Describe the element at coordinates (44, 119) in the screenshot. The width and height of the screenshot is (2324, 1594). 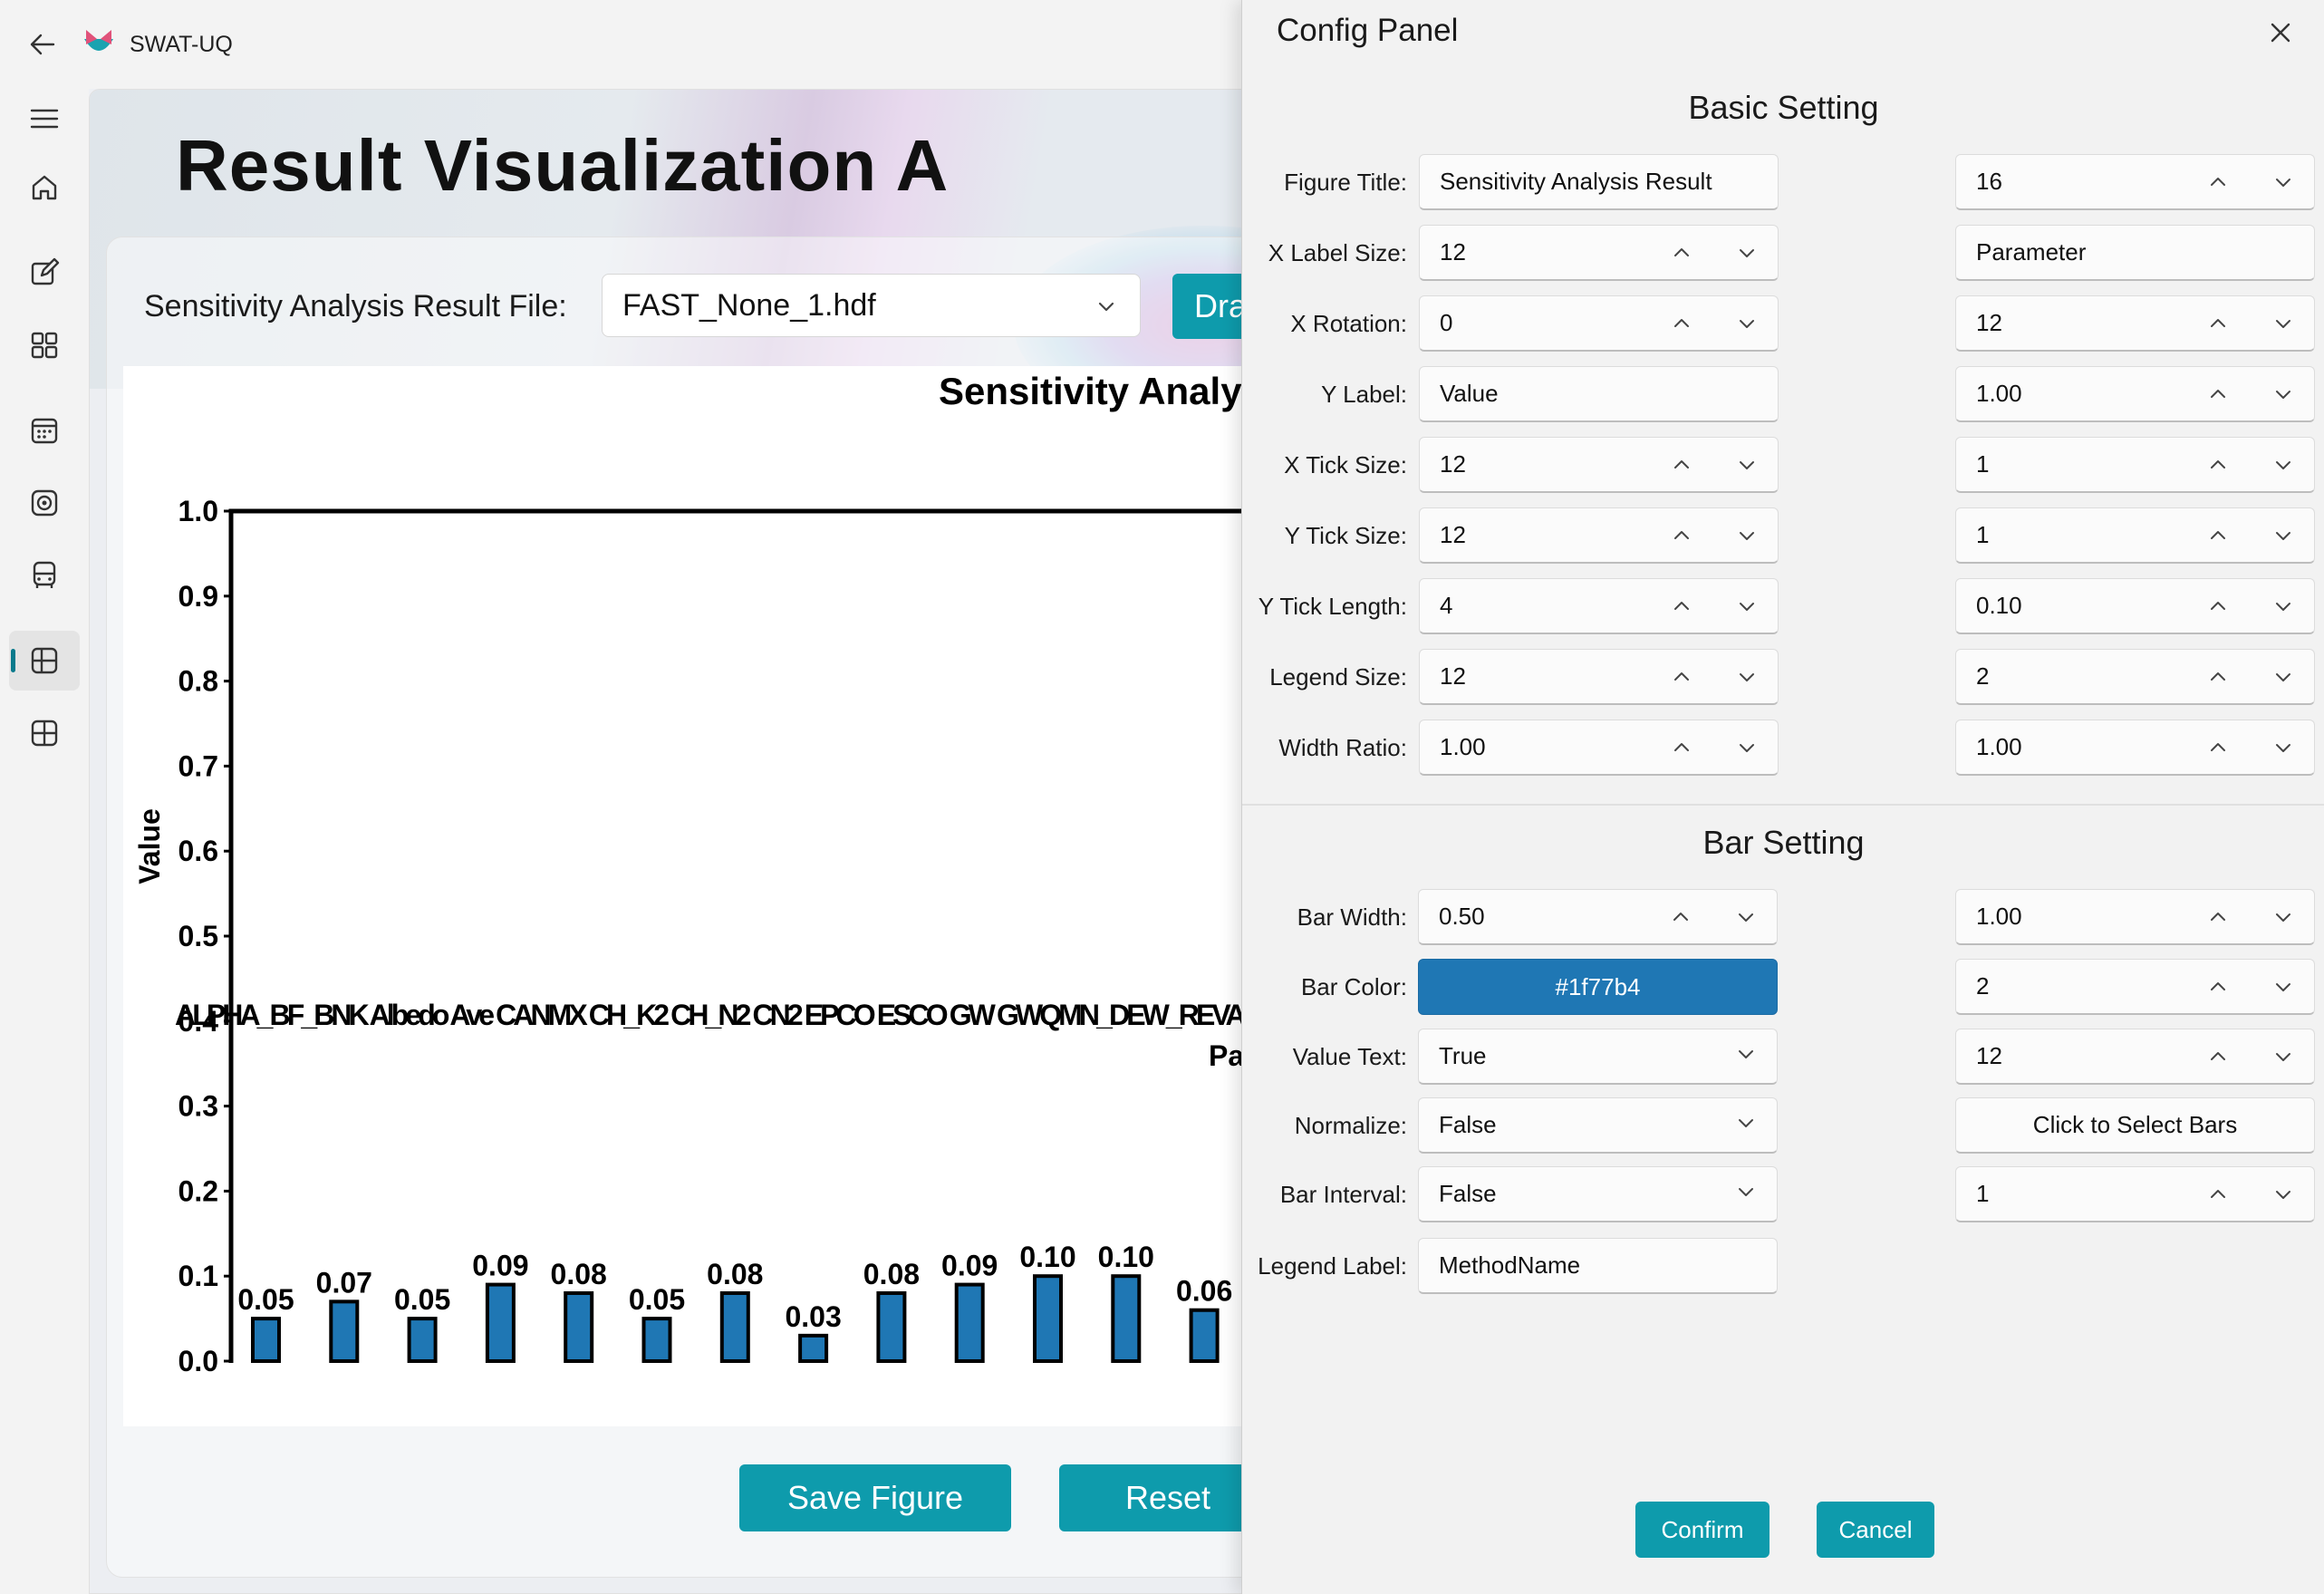
I see `menu-button` at that location.